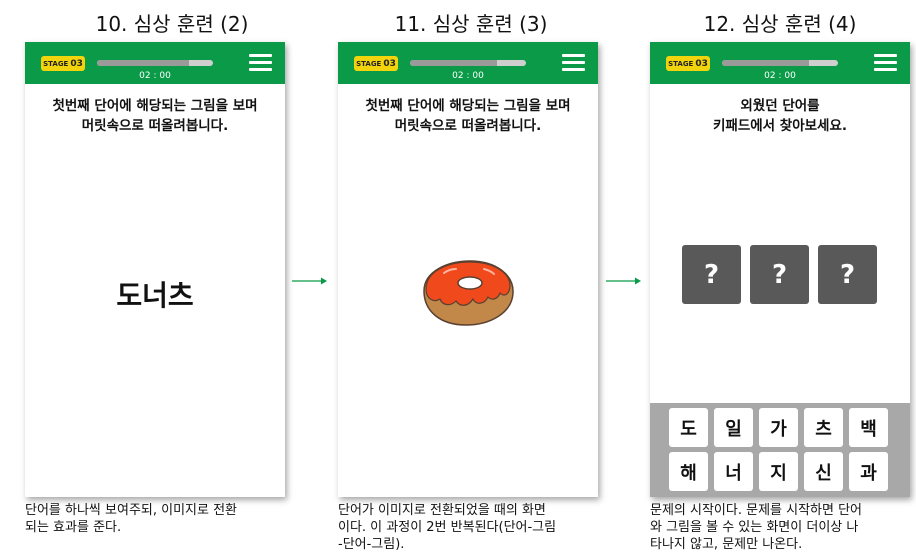 The width and height of the screenshot is (916, 560). What do you see at coordinates (756, 510) in the screenshot?
I see `caption-line: 문제의 시작이다. 문제를 시작하면 단어` at bounding box center [756, 510].